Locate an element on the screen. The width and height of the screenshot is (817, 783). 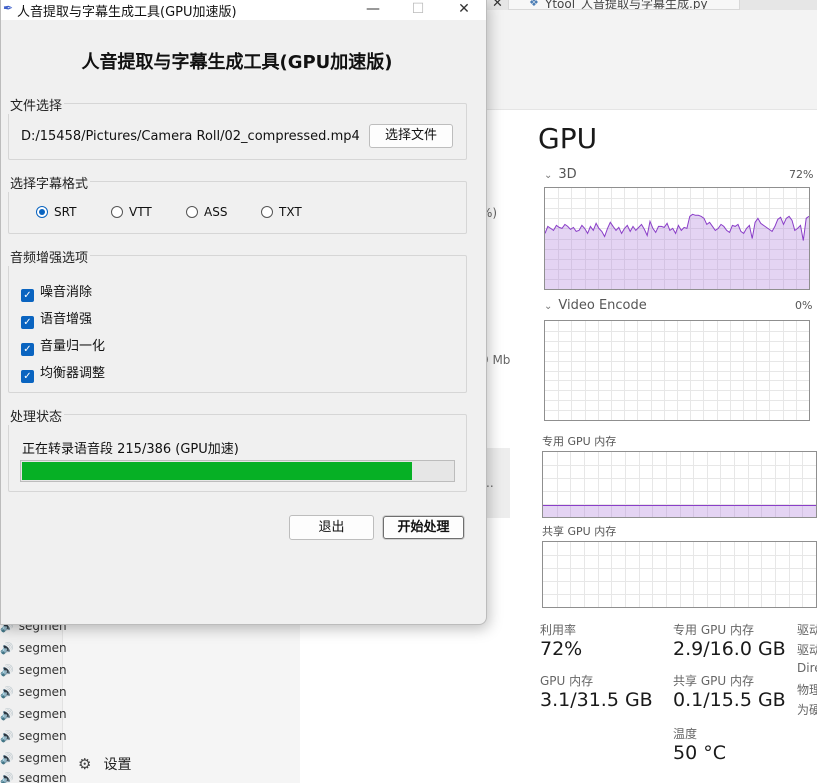
driver-label-partial: 驱动 is located at coordinates (807, 630).